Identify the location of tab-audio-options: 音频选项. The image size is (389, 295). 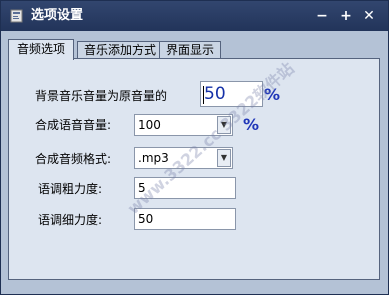
(41, 49).